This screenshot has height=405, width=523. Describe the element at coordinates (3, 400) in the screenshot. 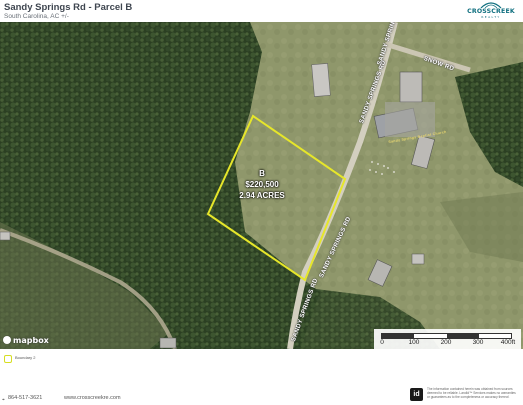

I see `map-pin-icon: ⌖` at that location.